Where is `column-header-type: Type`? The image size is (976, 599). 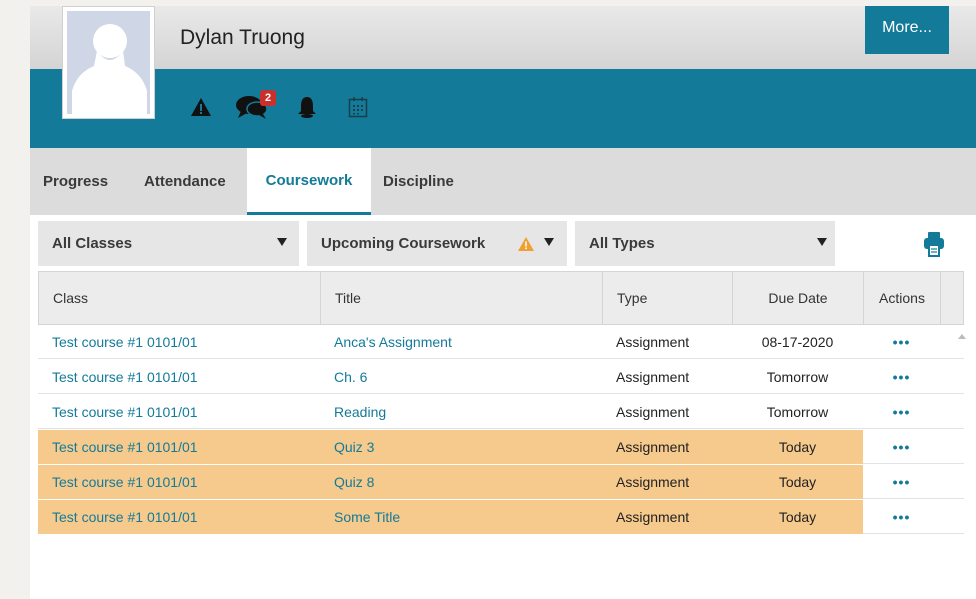
column-header-type: Type is located at coordinates (668, 298).